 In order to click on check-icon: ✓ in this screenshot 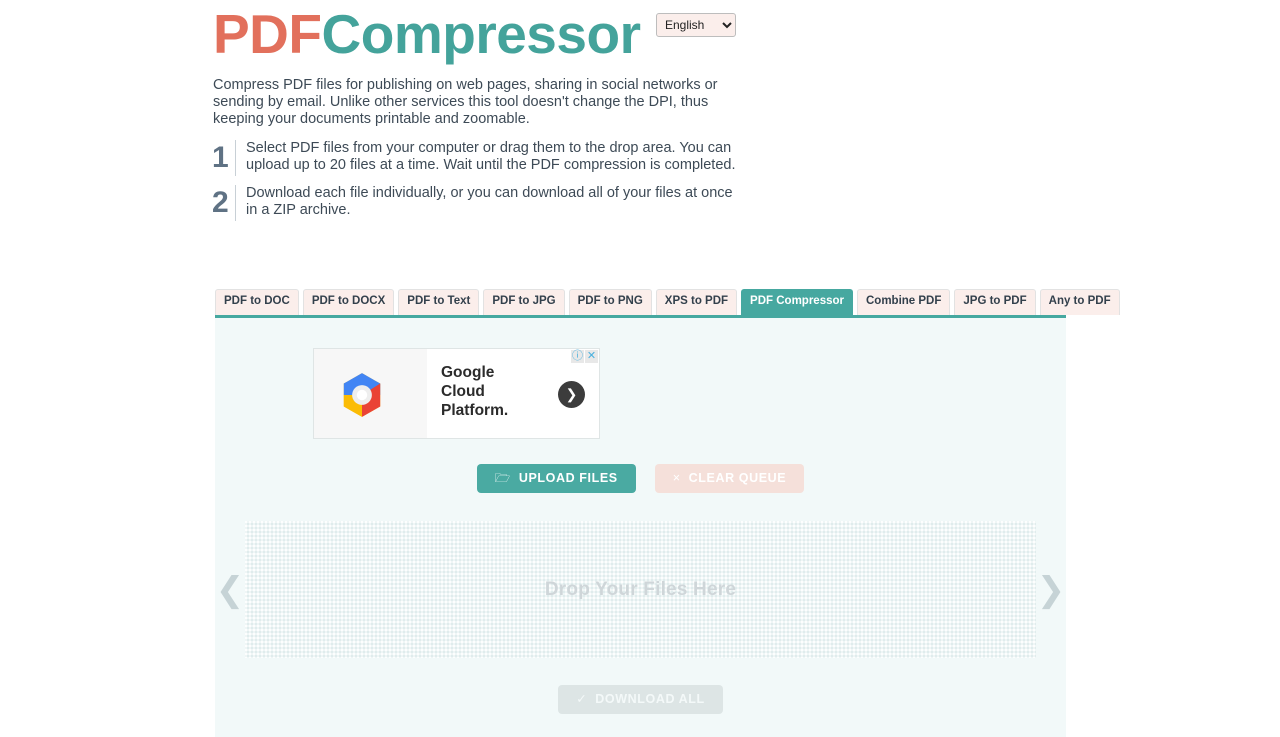, I will do `click(582, 699)`.